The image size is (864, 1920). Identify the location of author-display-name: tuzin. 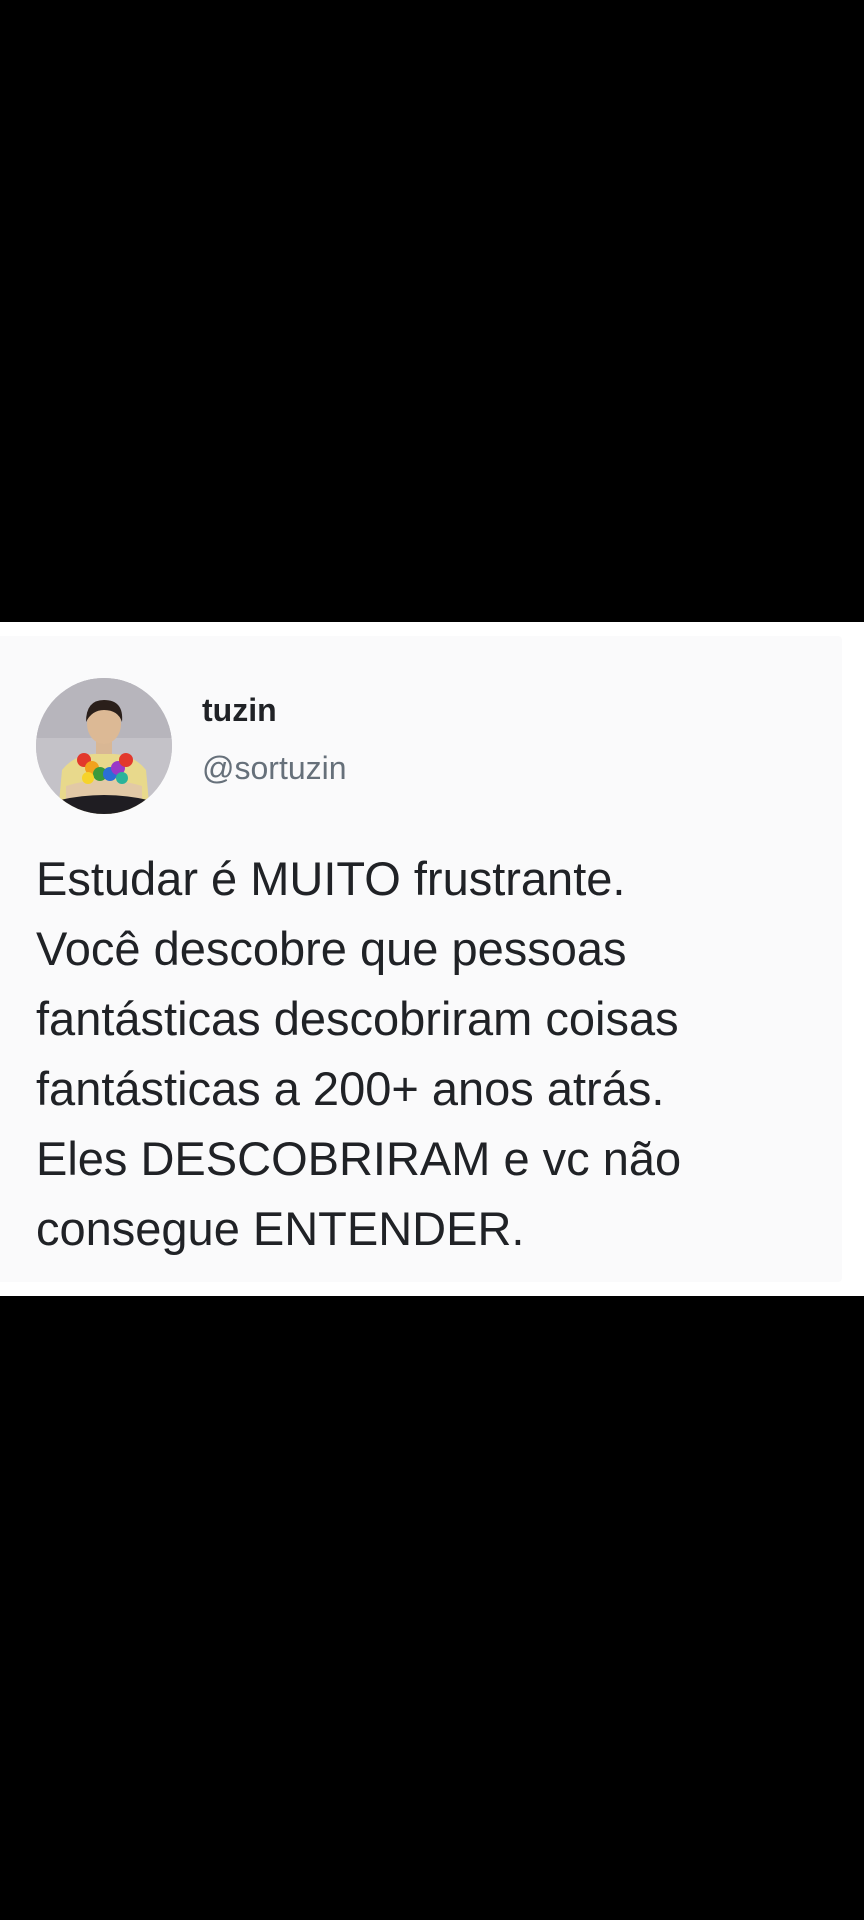
(239, 710).